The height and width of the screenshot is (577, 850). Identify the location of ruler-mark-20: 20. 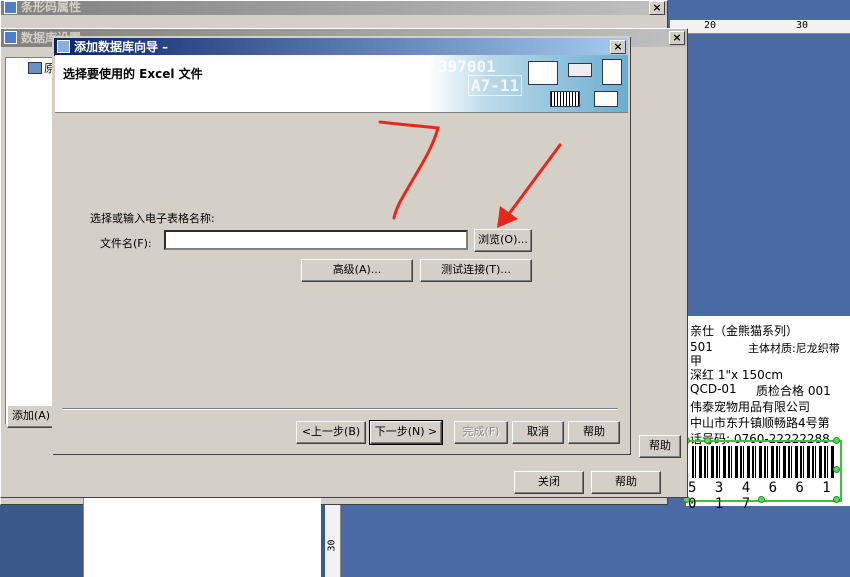
(710, 25).